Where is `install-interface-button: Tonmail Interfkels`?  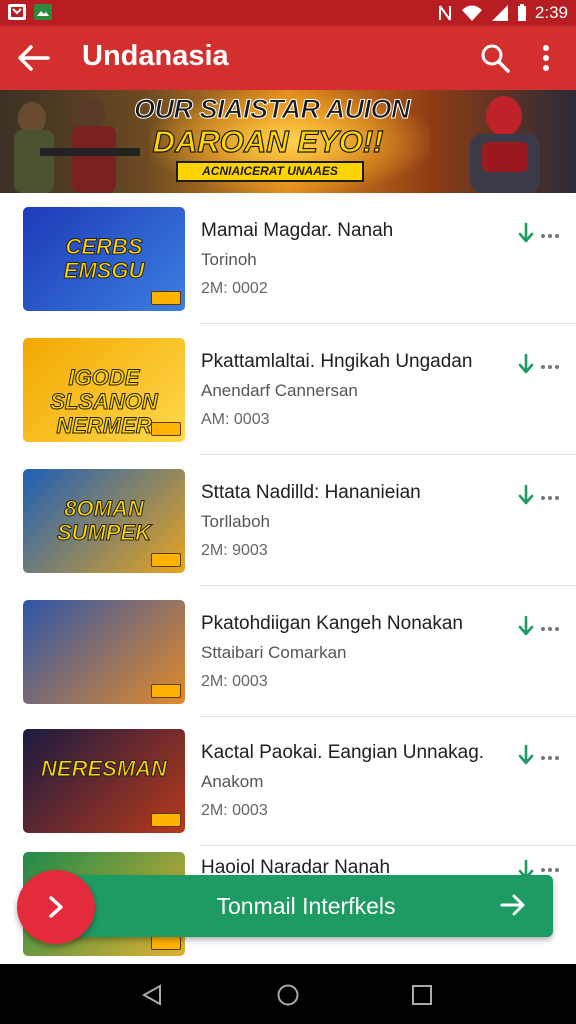
install-interface-button: Tonmail Interfkels is located at coordinates (309, 906).